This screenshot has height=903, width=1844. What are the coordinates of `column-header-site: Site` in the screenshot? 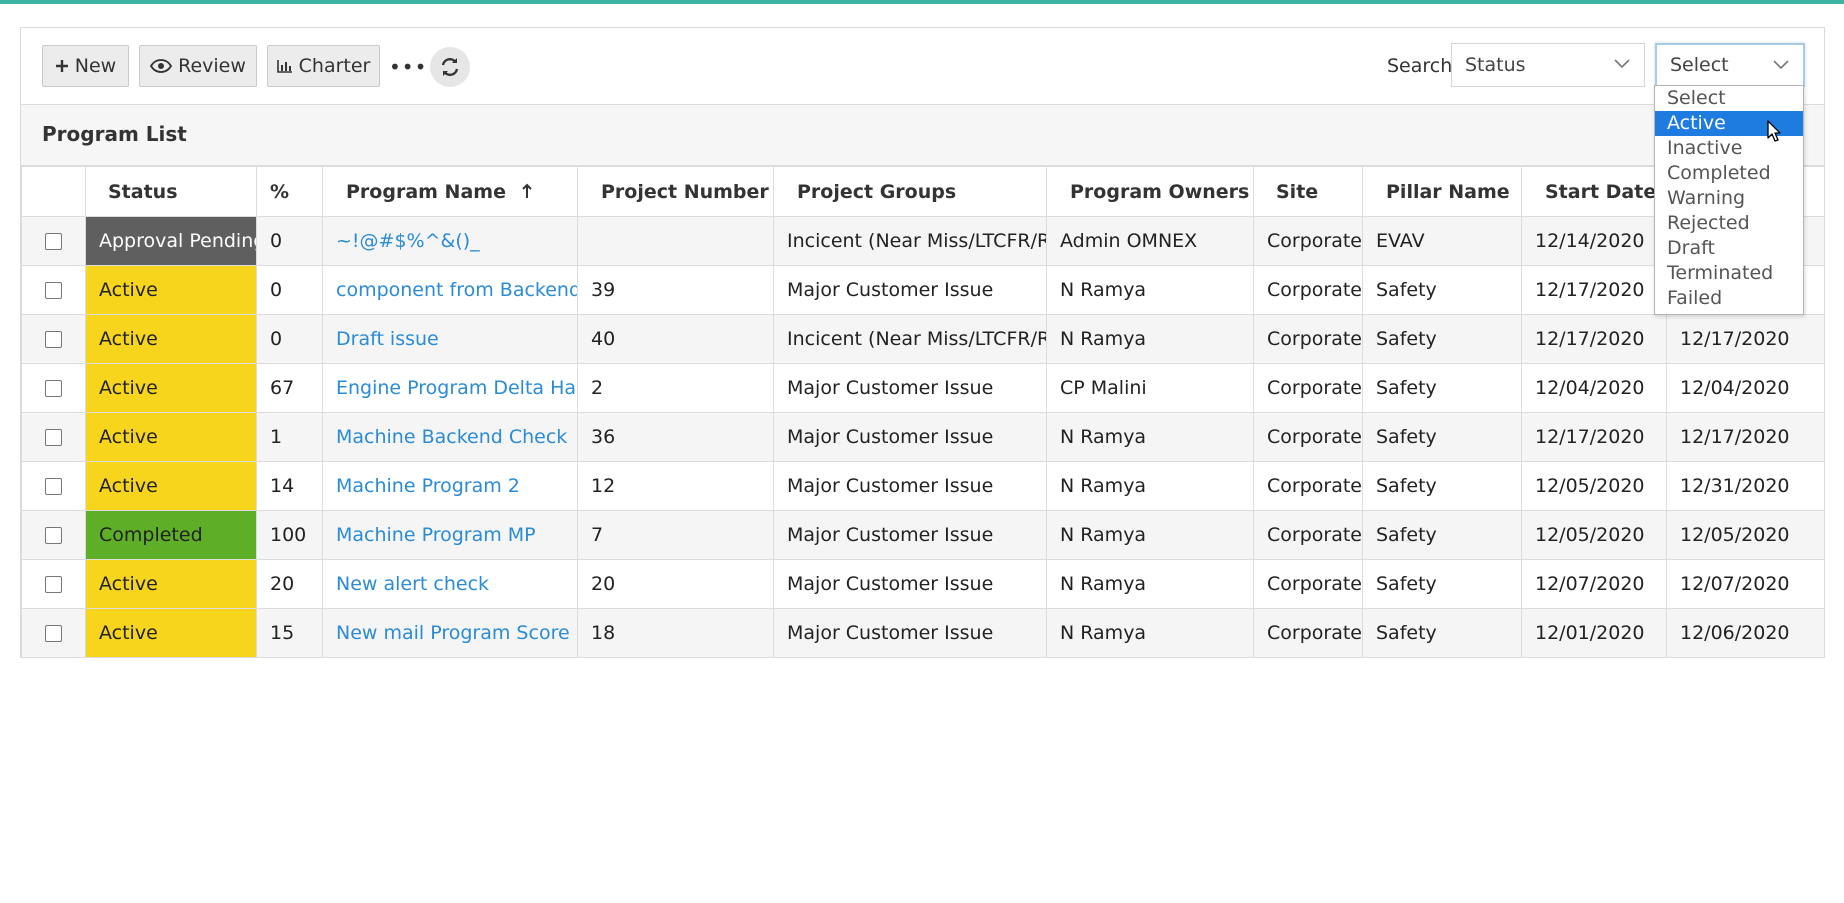 It's located at (1308, 191).